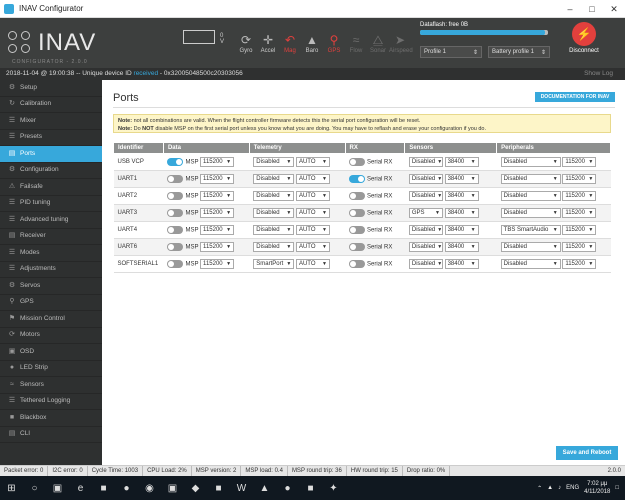 The image size is (625, 500). What do you see at coordinates (614, 9) in the screenshot?
I see `close-button: ✕` at bounding box center [614, 9].